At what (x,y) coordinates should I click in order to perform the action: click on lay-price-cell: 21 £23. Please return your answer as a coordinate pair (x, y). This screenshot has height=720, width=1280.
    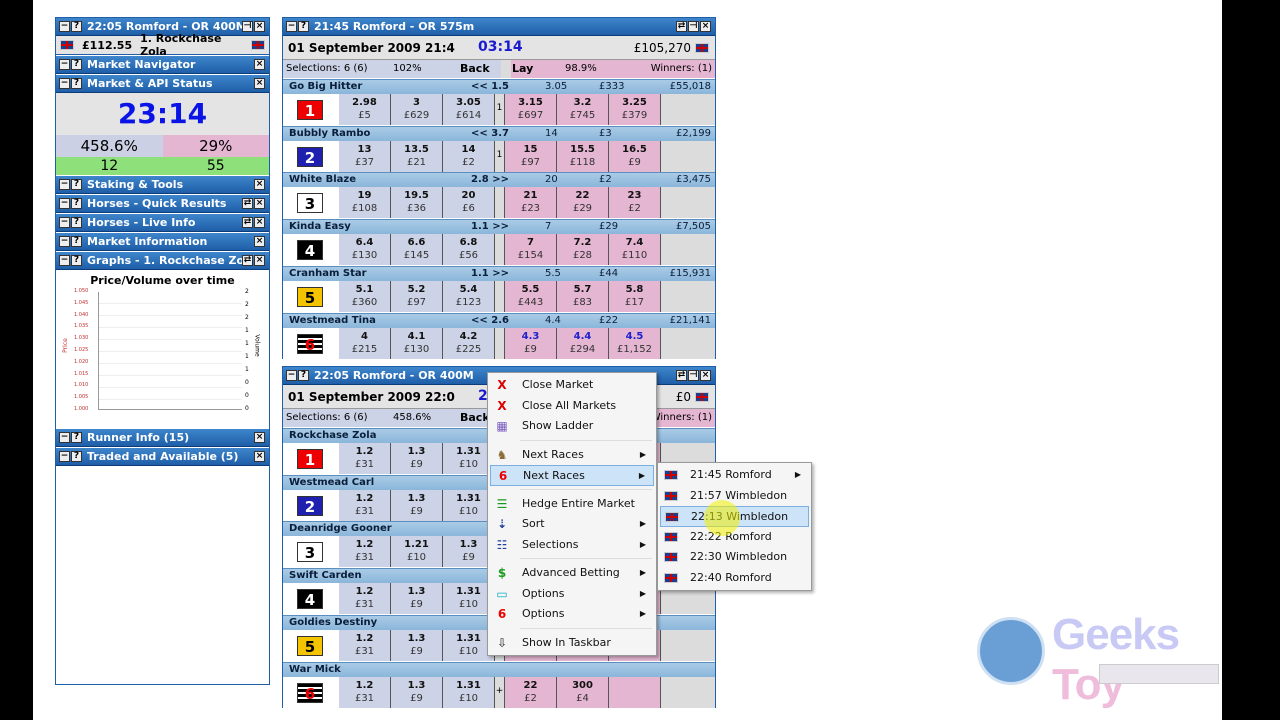
    Looking at the image, I should click on (531, 203).